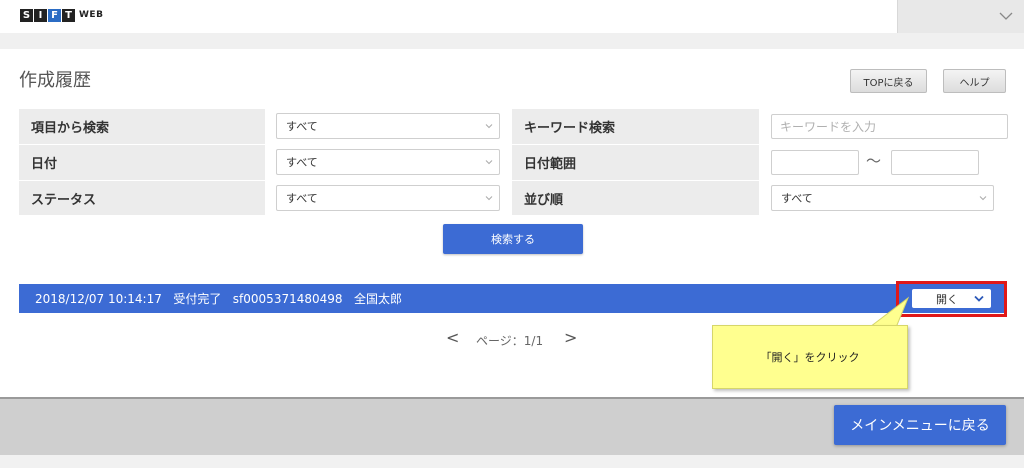 This screenshot has height=468, width=1024. Describe the element at coordinates (197, 299) in the screenshot. I see `result-status: 受付完了` at that location.